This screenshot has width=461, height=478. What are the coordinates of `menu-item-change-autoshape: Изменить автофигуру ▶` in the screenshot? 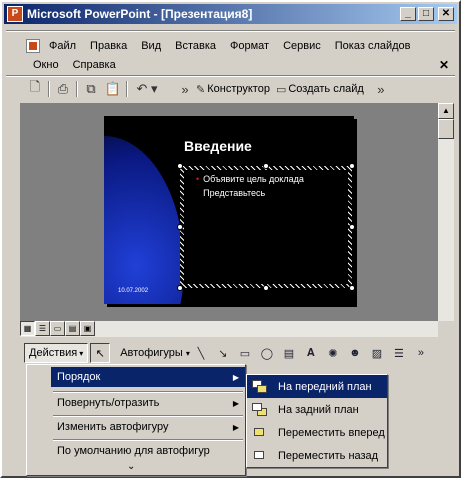 It's located at (148, 427).